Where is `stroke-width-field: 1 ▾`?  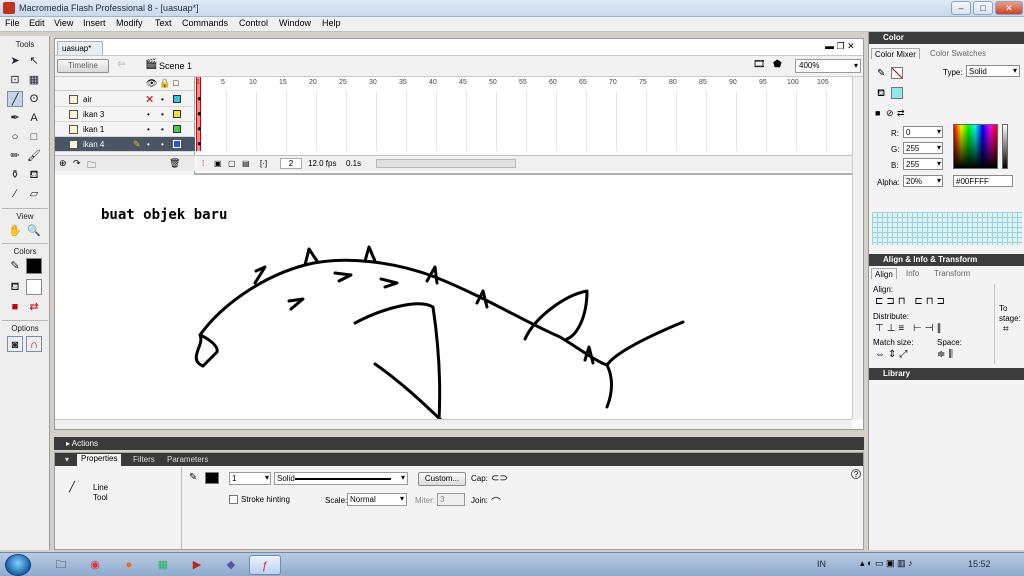 stroke-width-field: 1 ▾ is located at coordinates (250, 478).